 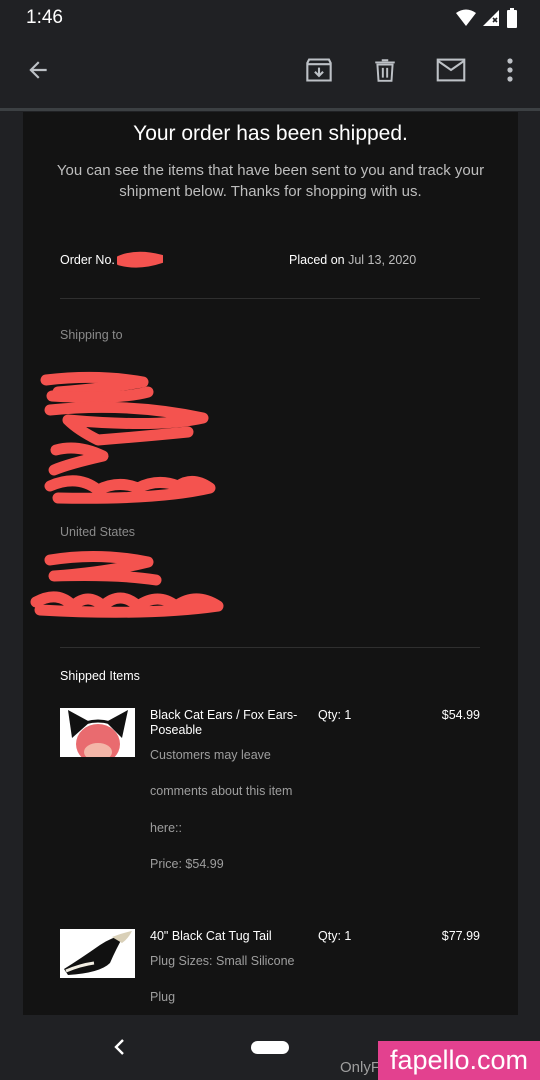 What do you see at coordinates (221, 791) in the screenshot?
I see `item-description-line: comments about this item` at bounding box center [221, 791].